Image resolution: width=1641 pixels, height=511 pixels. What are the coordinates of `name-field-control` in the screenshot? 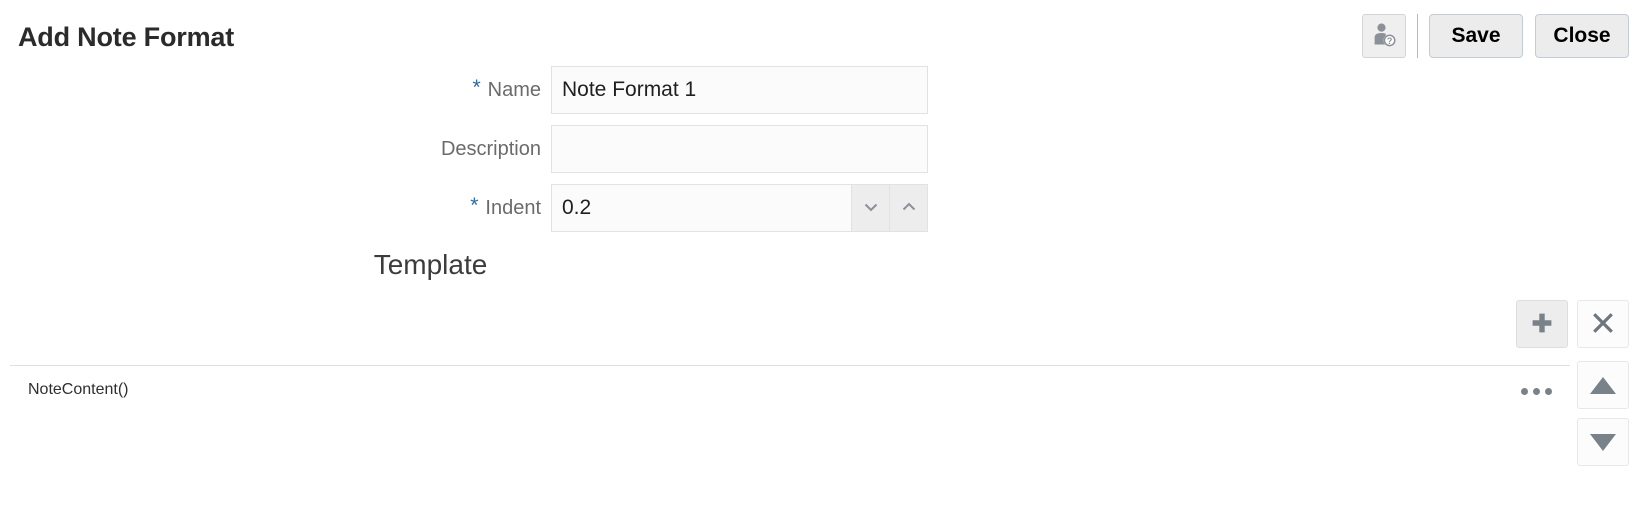 It's located at (739, 90).